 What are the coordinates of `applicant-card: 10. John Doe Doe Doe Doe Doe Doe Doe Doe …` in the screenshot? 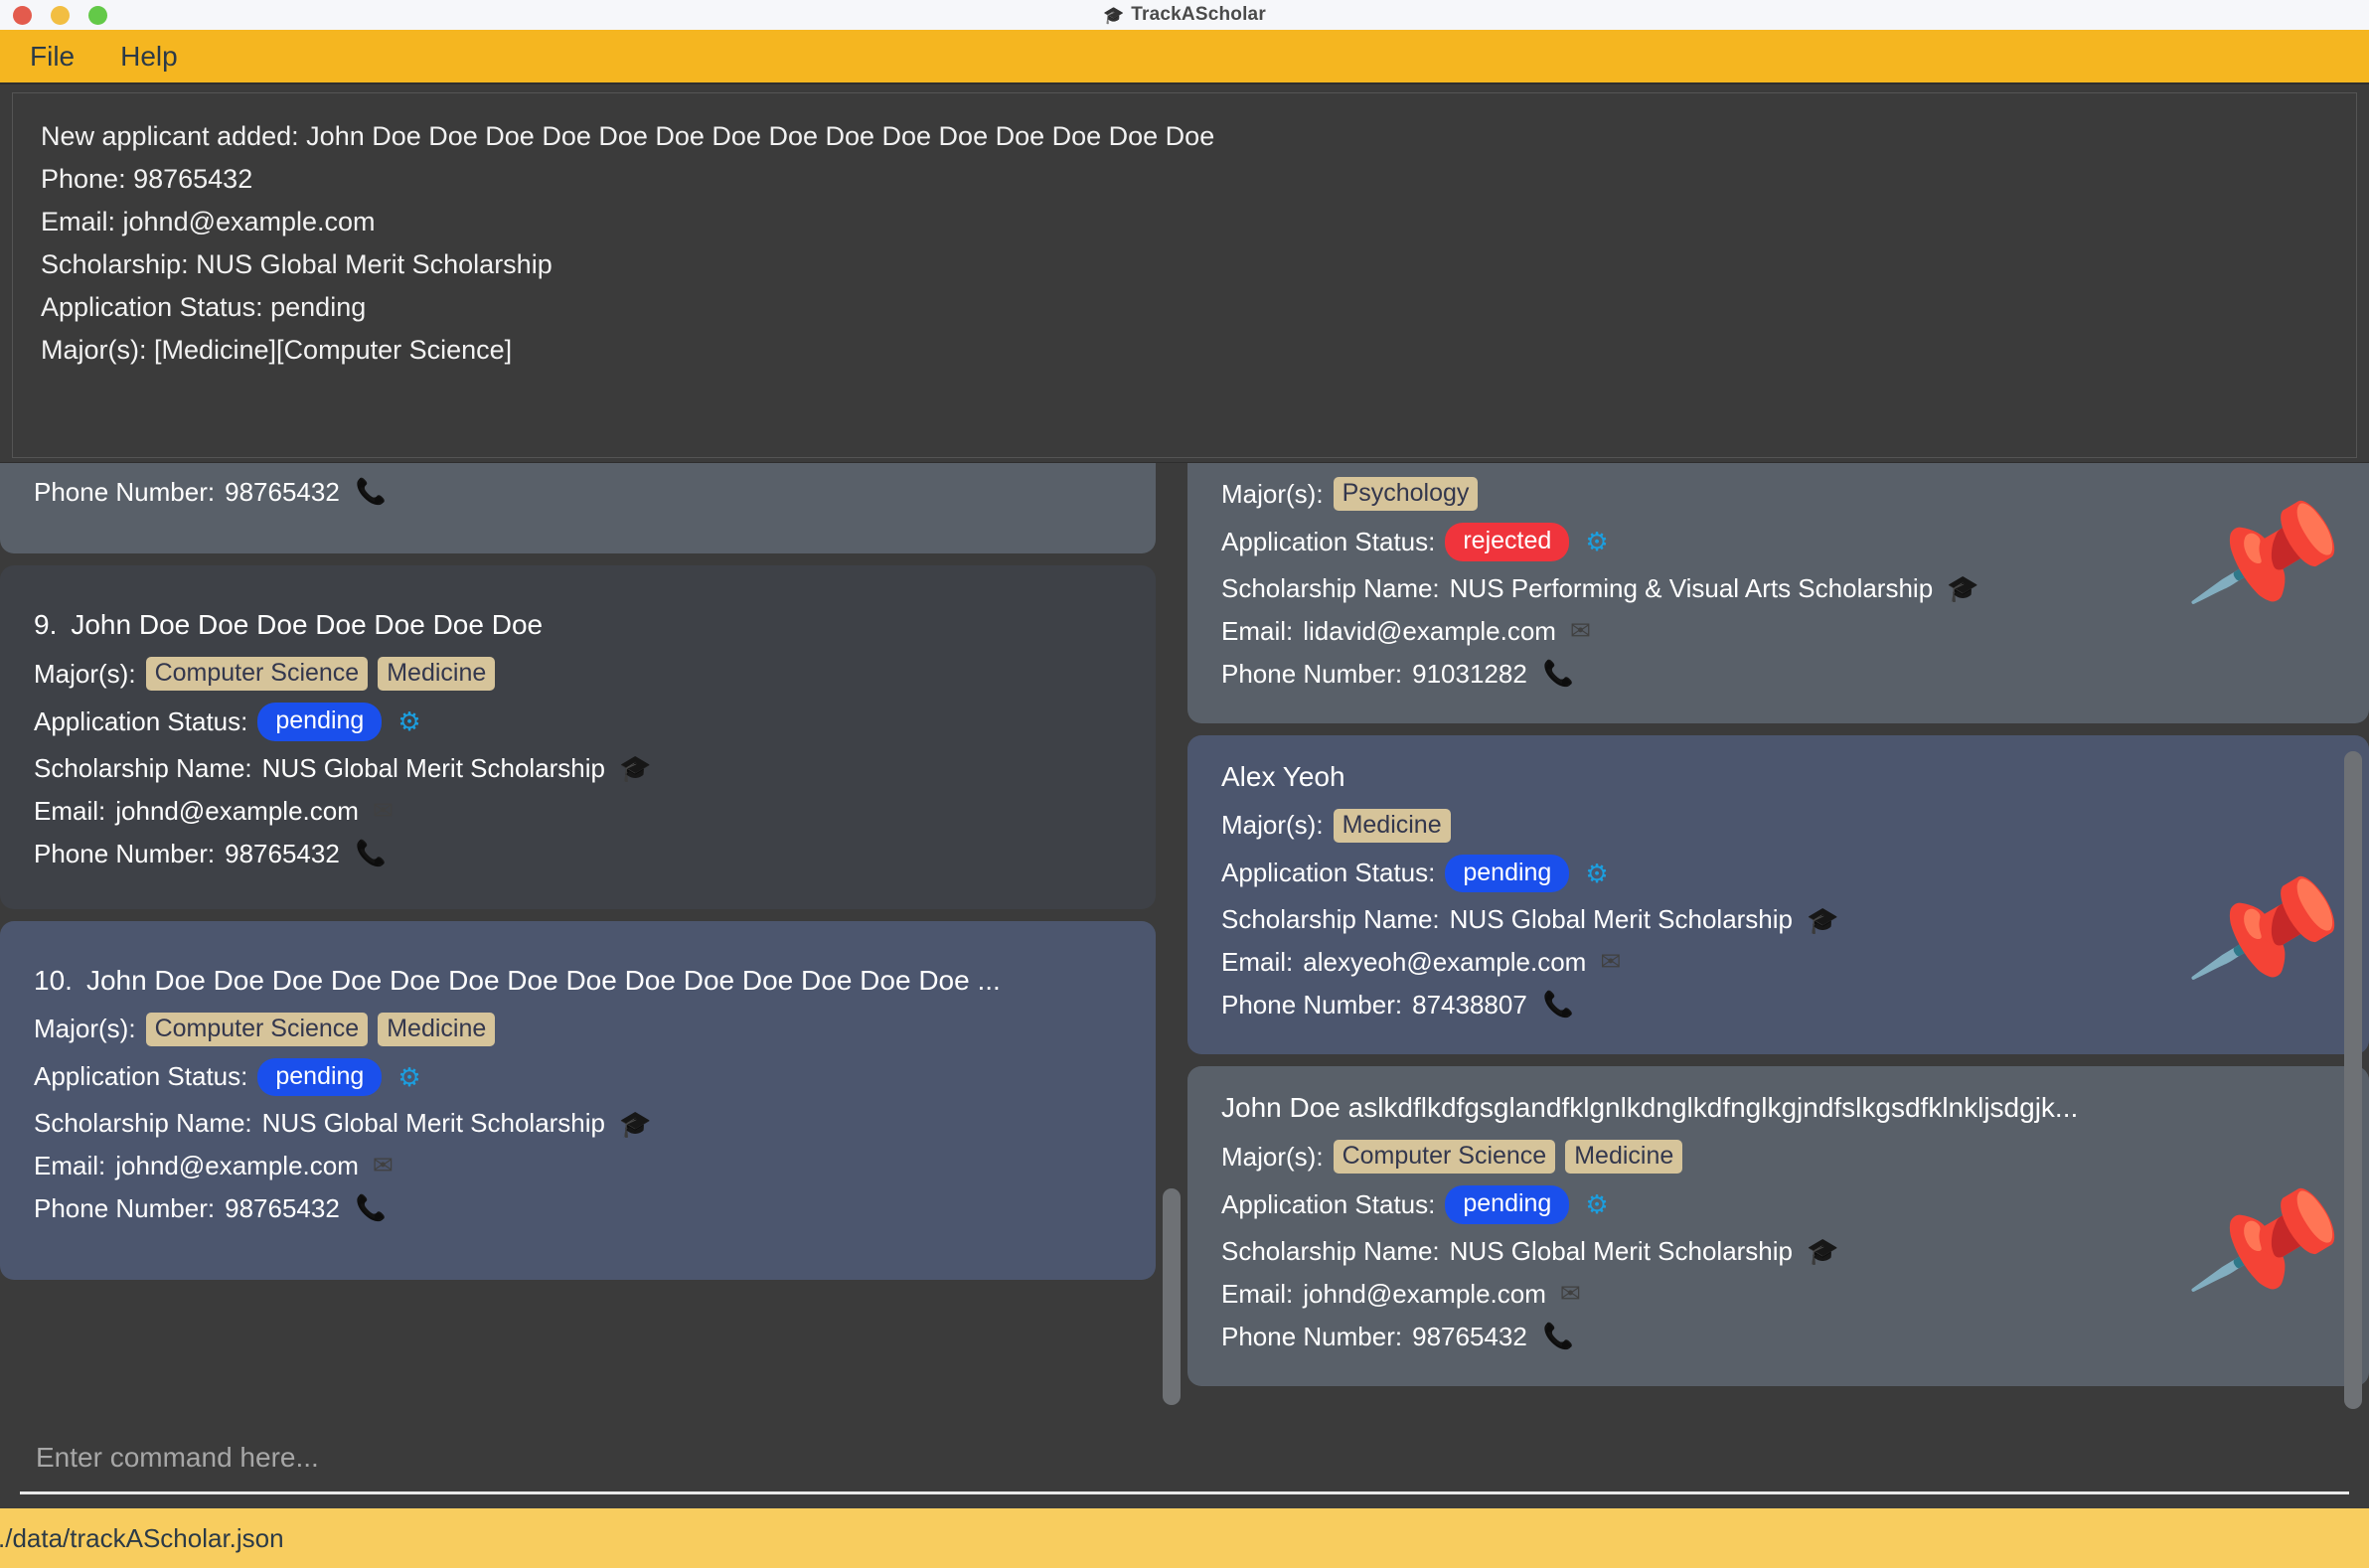 It's located at (578, 1100).